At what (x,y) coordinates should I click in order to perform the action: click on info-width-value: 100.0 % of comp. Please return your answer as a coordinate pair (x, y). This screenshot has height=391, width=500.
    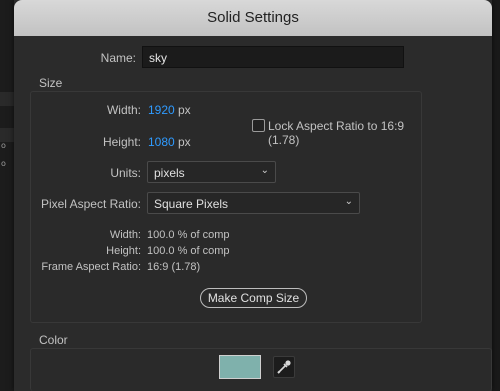
    Looking at the image, I should click on (188, 235).